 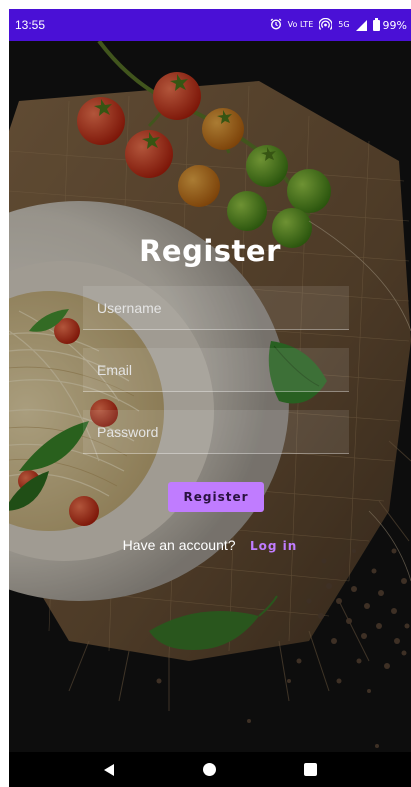 I want to click on back-button, so click(x=109, y=770).